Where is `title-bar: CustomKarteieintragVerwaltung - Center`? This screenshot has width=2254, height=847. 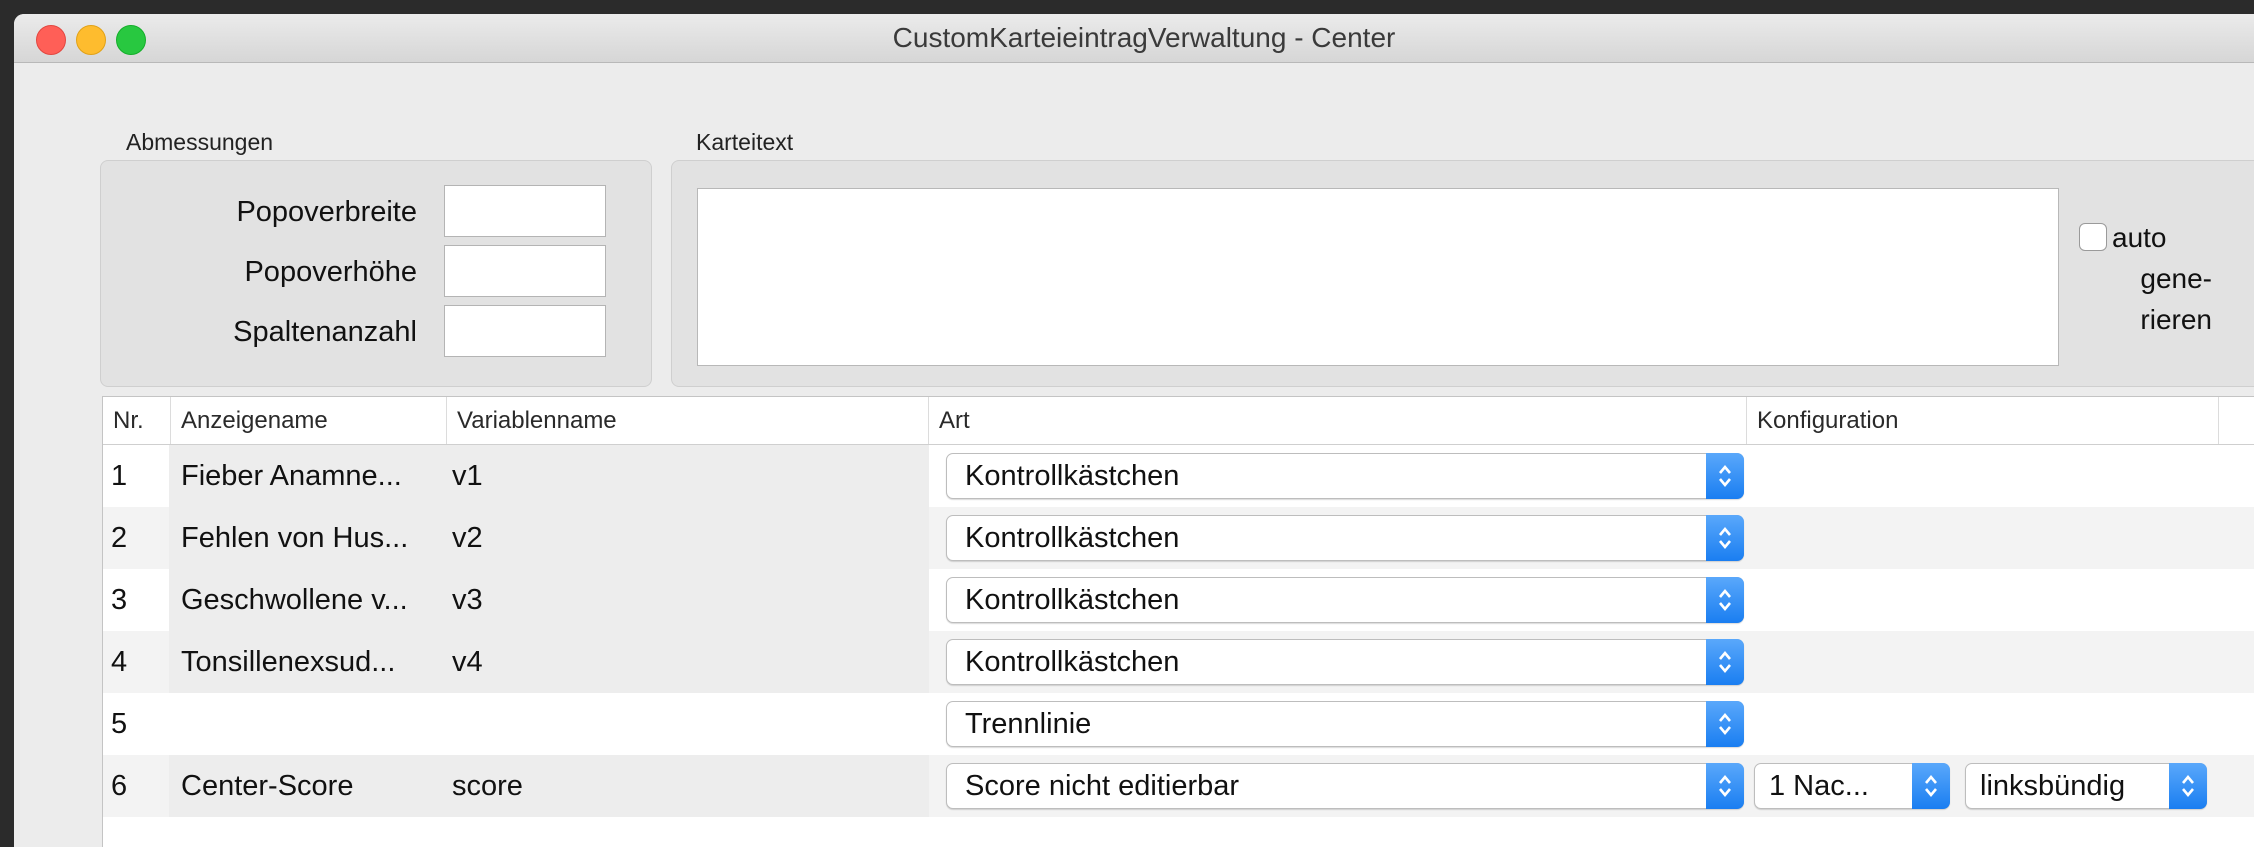 title-bar: CustomKarteieintragVerwaltung - Center is located at coordinates (1134, 38).